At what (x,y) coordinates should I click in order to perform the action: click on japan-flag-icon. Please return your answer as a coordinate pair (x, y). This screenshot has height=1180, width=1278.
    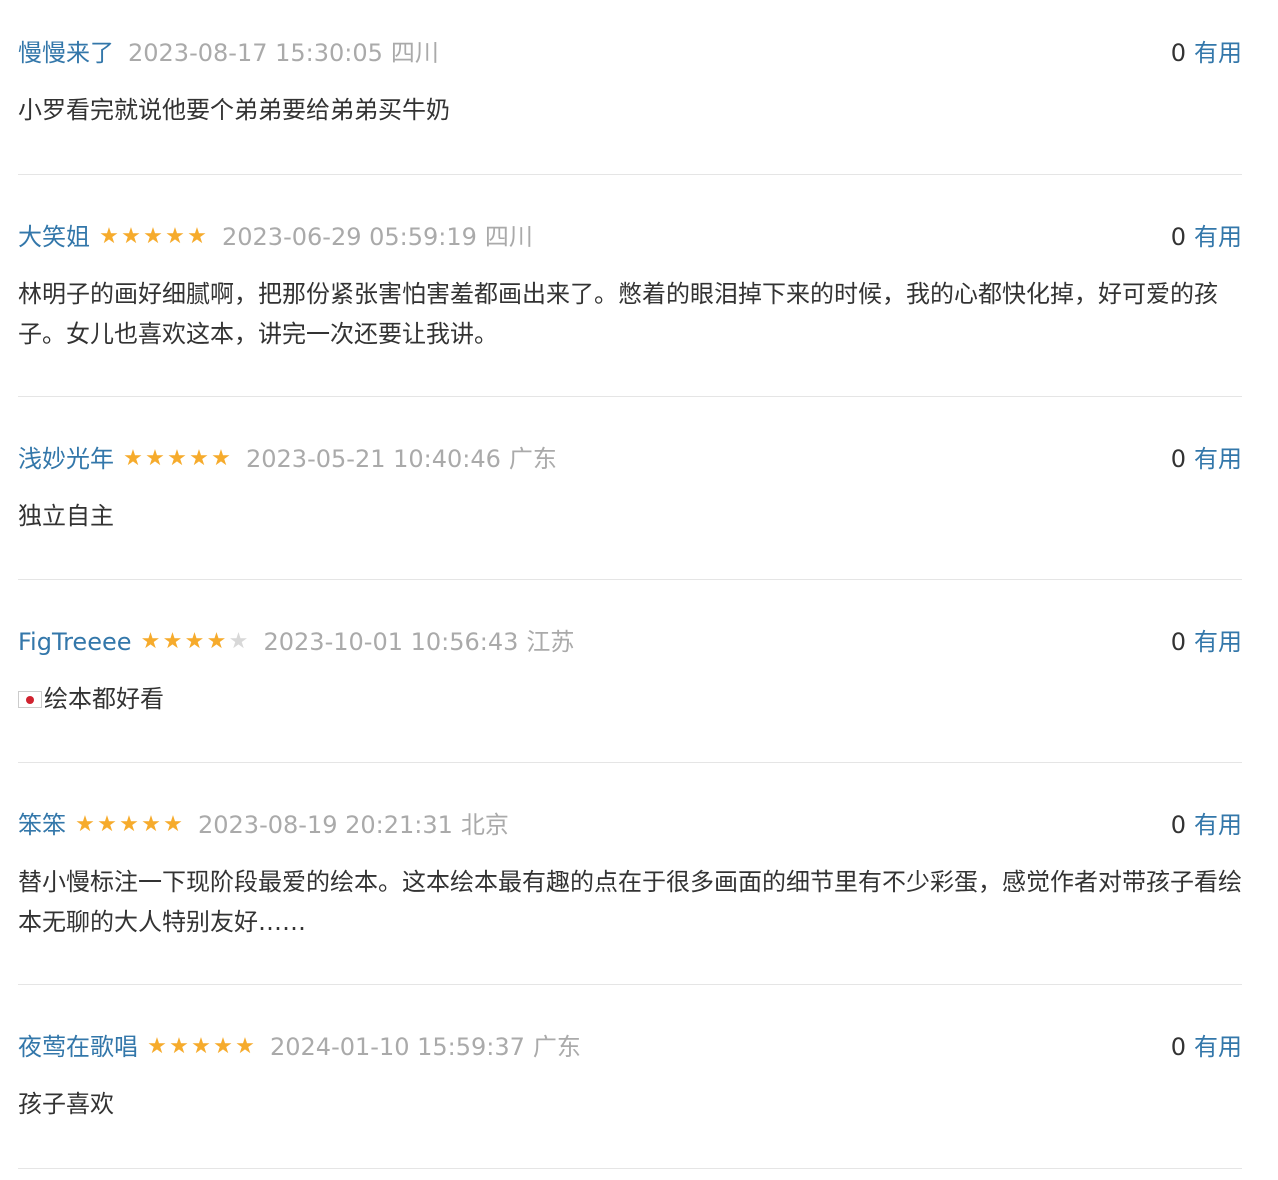
    Looking at the image, I should click on (30, 699).